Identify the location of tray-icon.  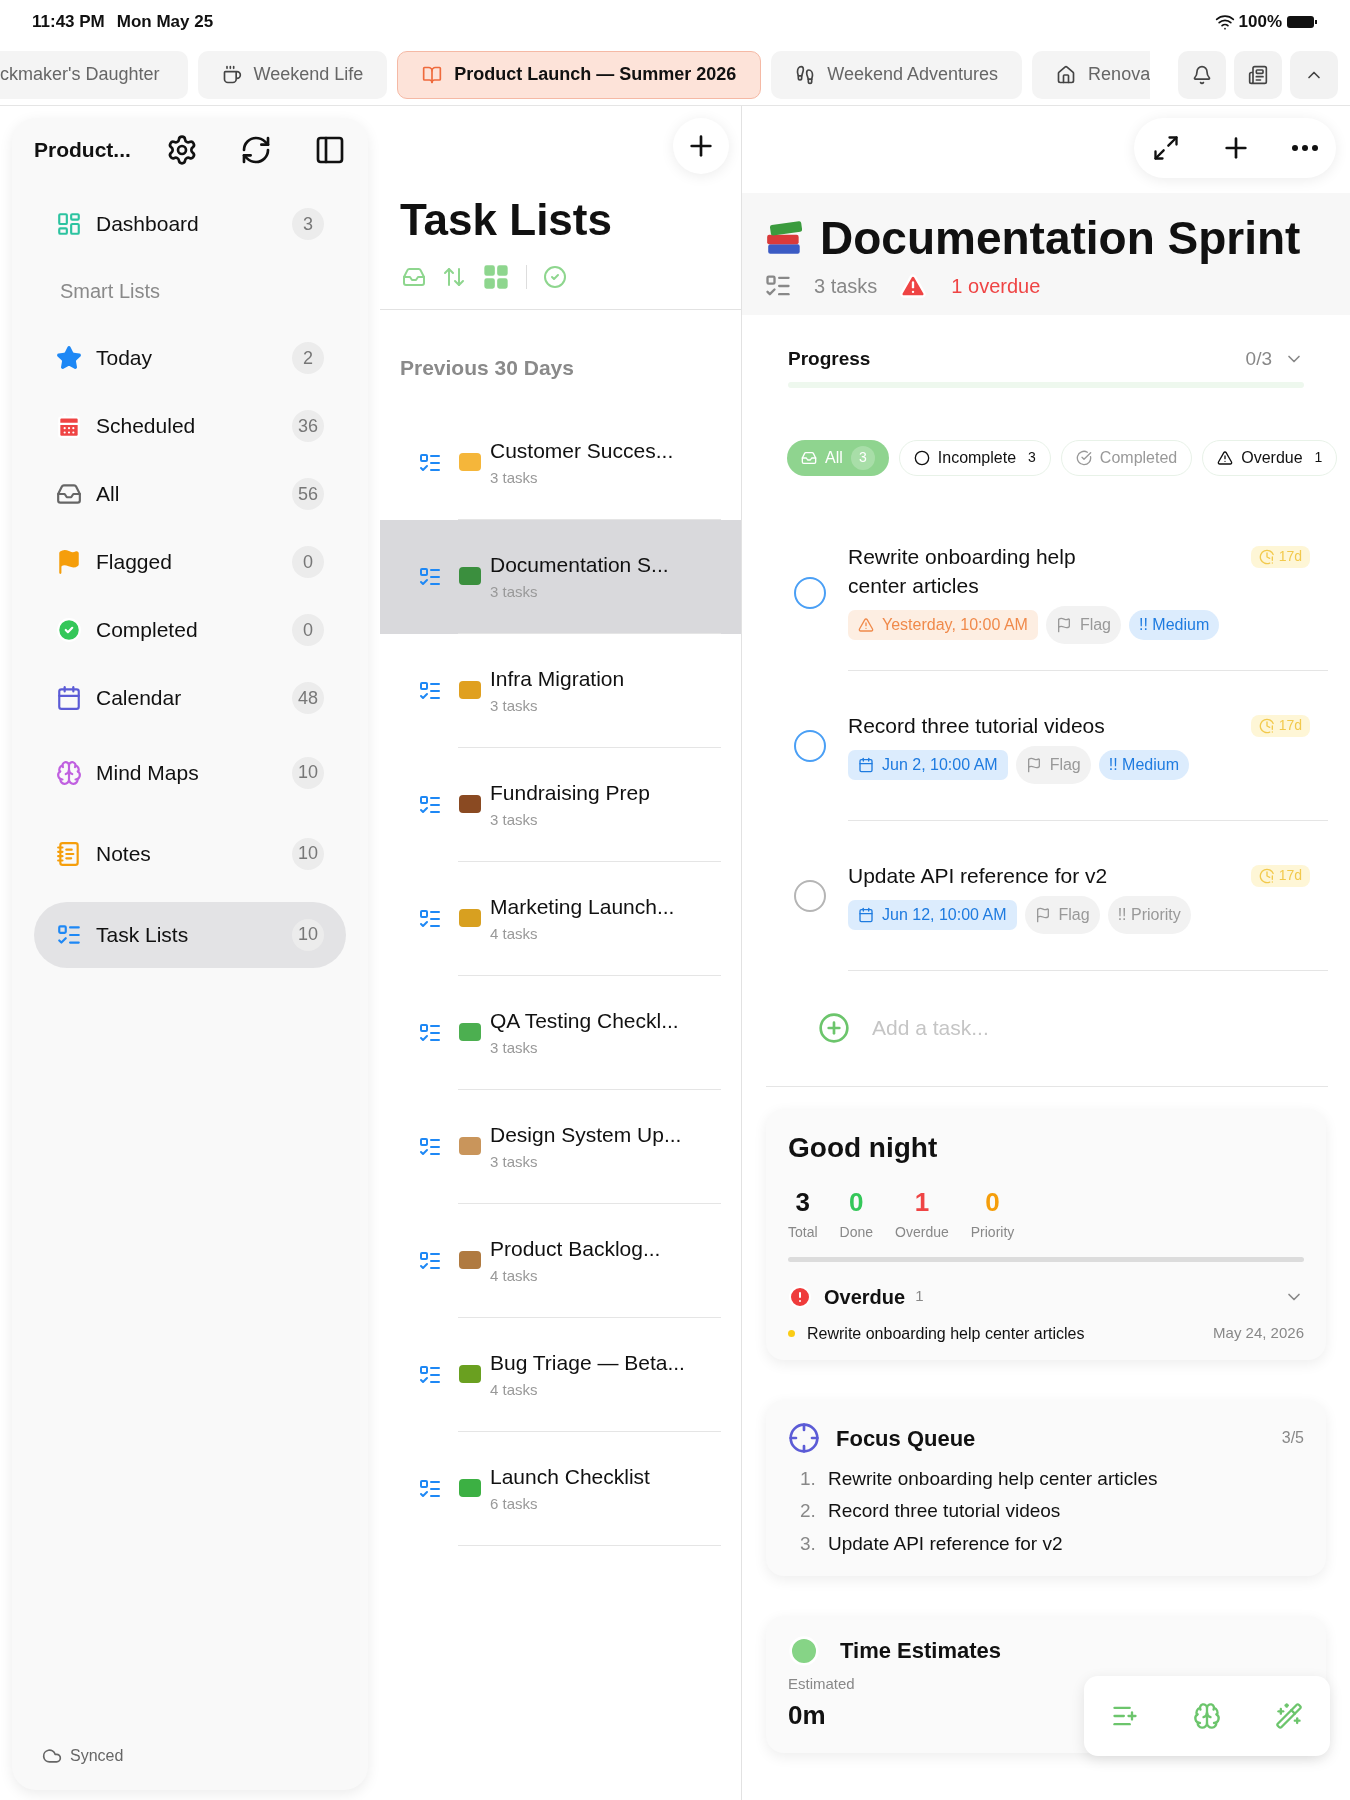
(809, 457).